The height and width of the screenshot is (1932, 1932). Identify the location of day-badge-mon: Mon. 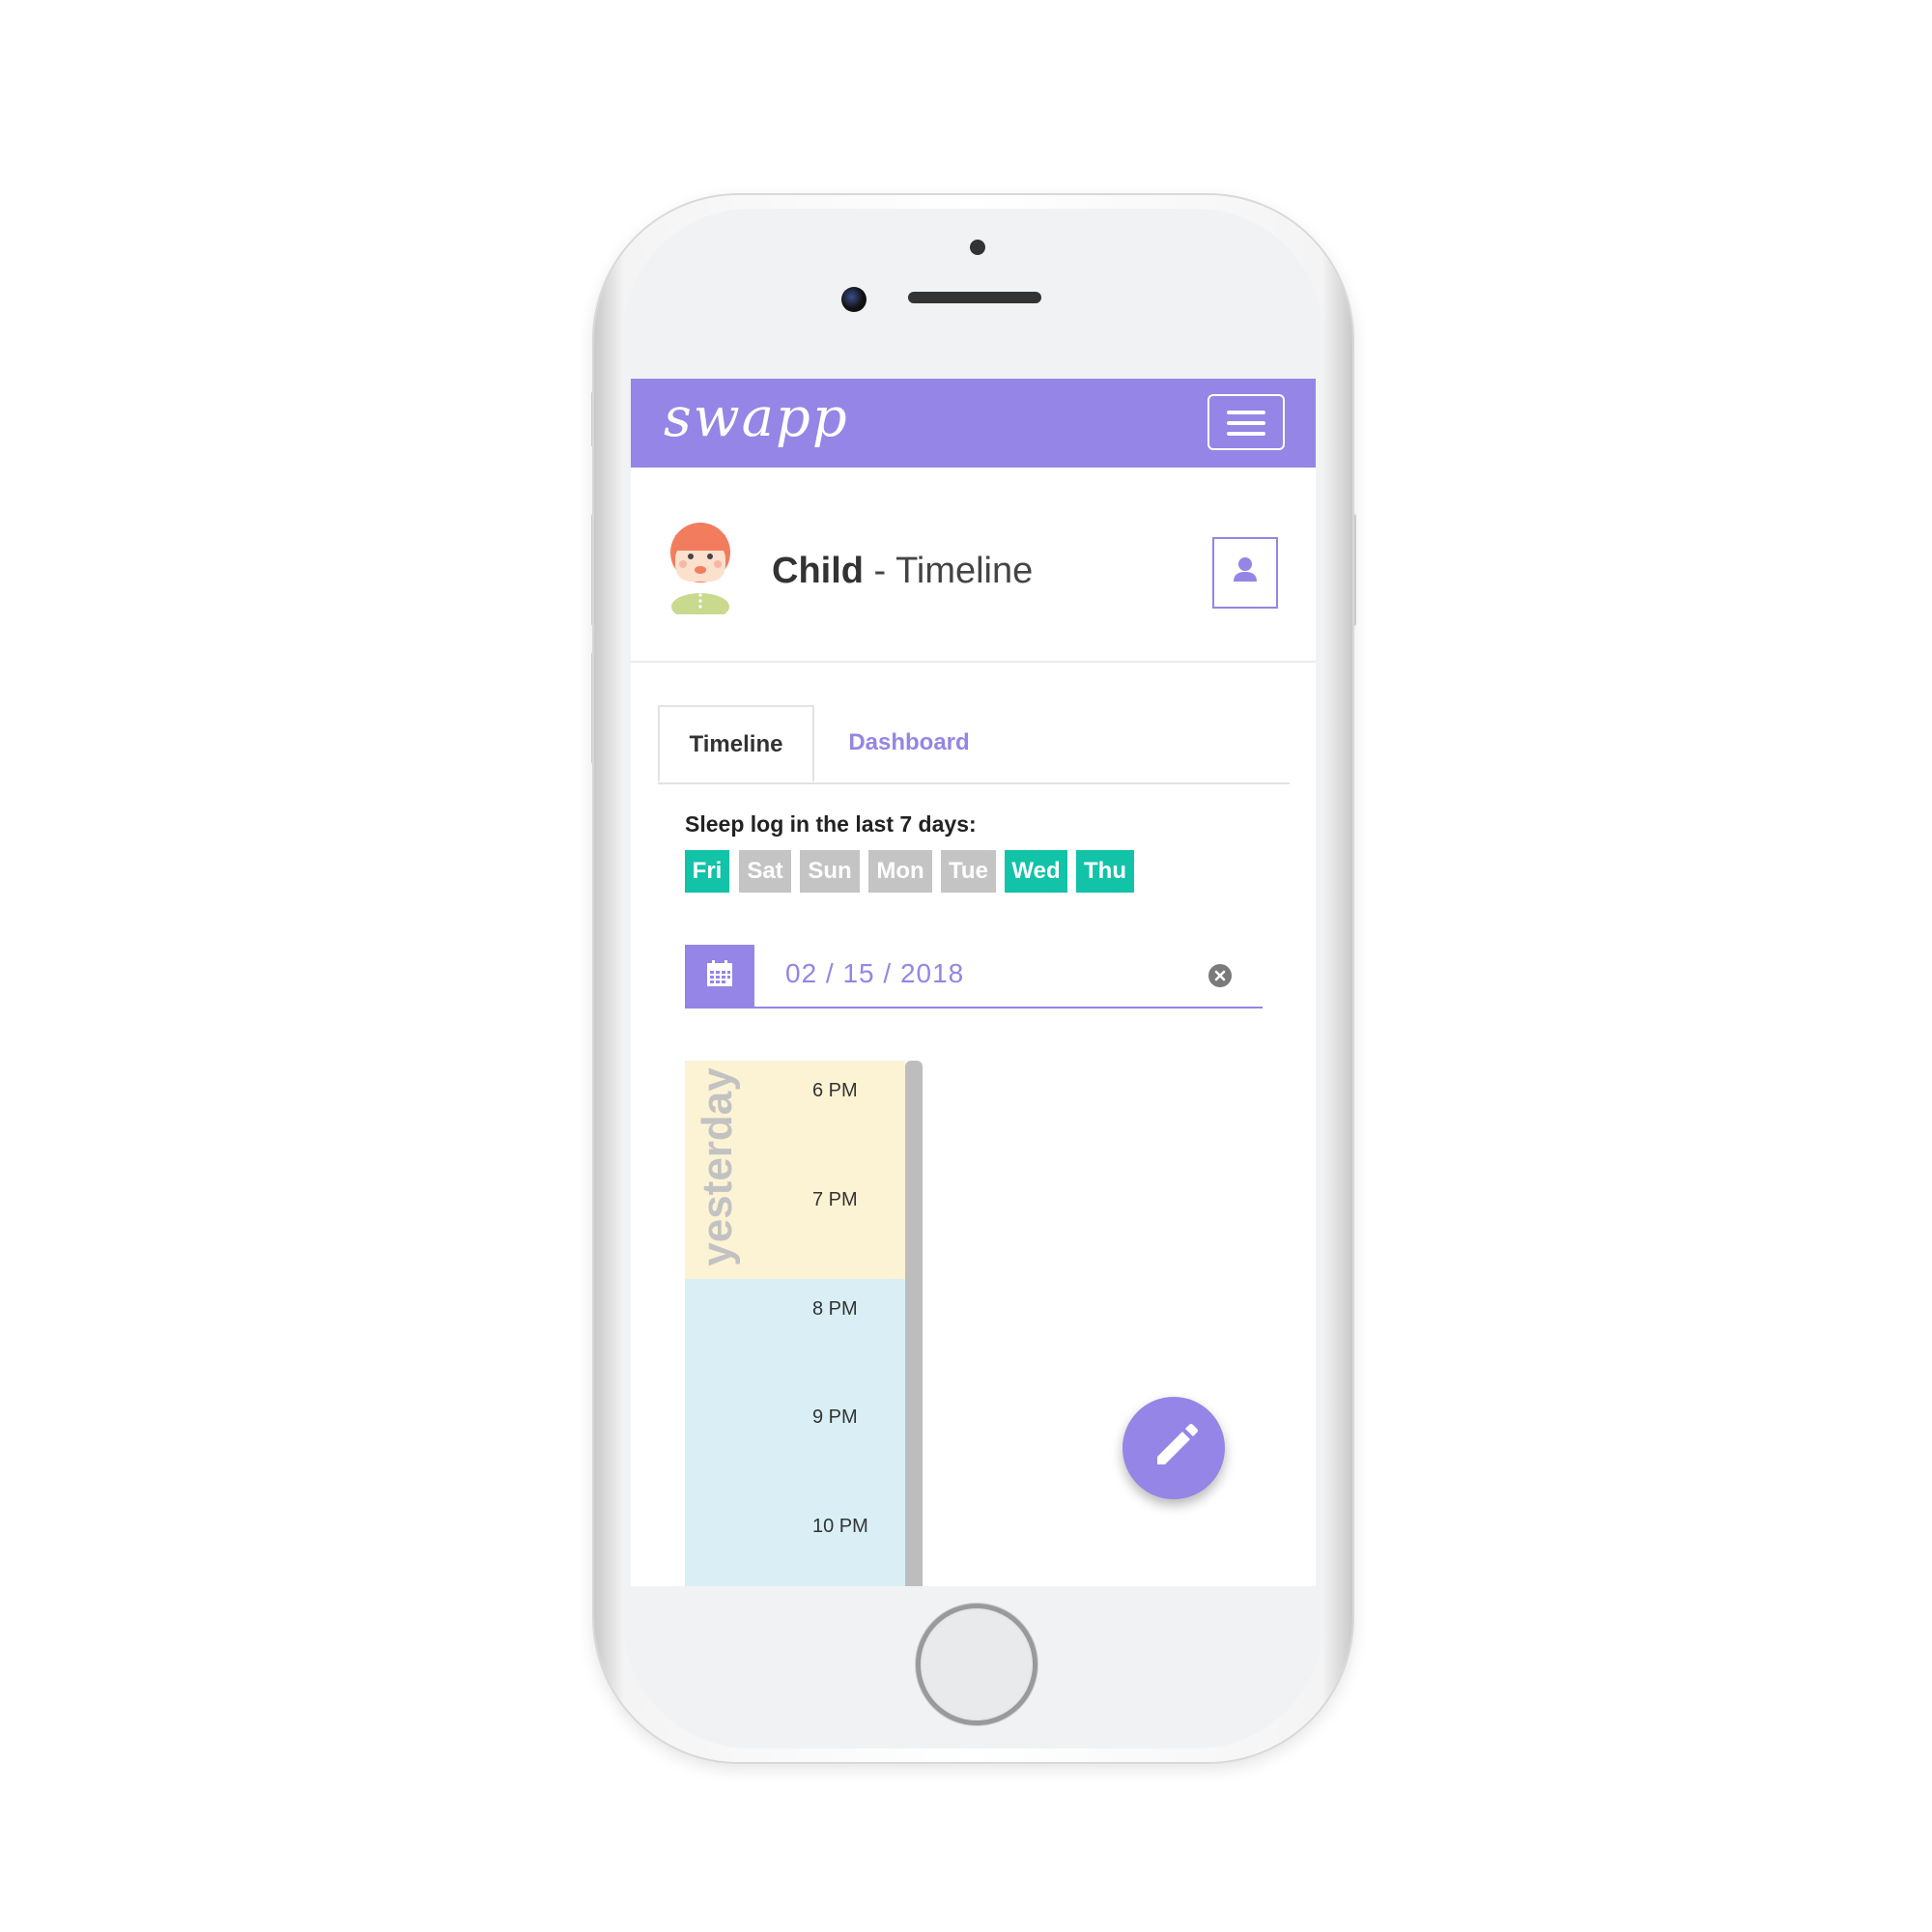
(900, 871).